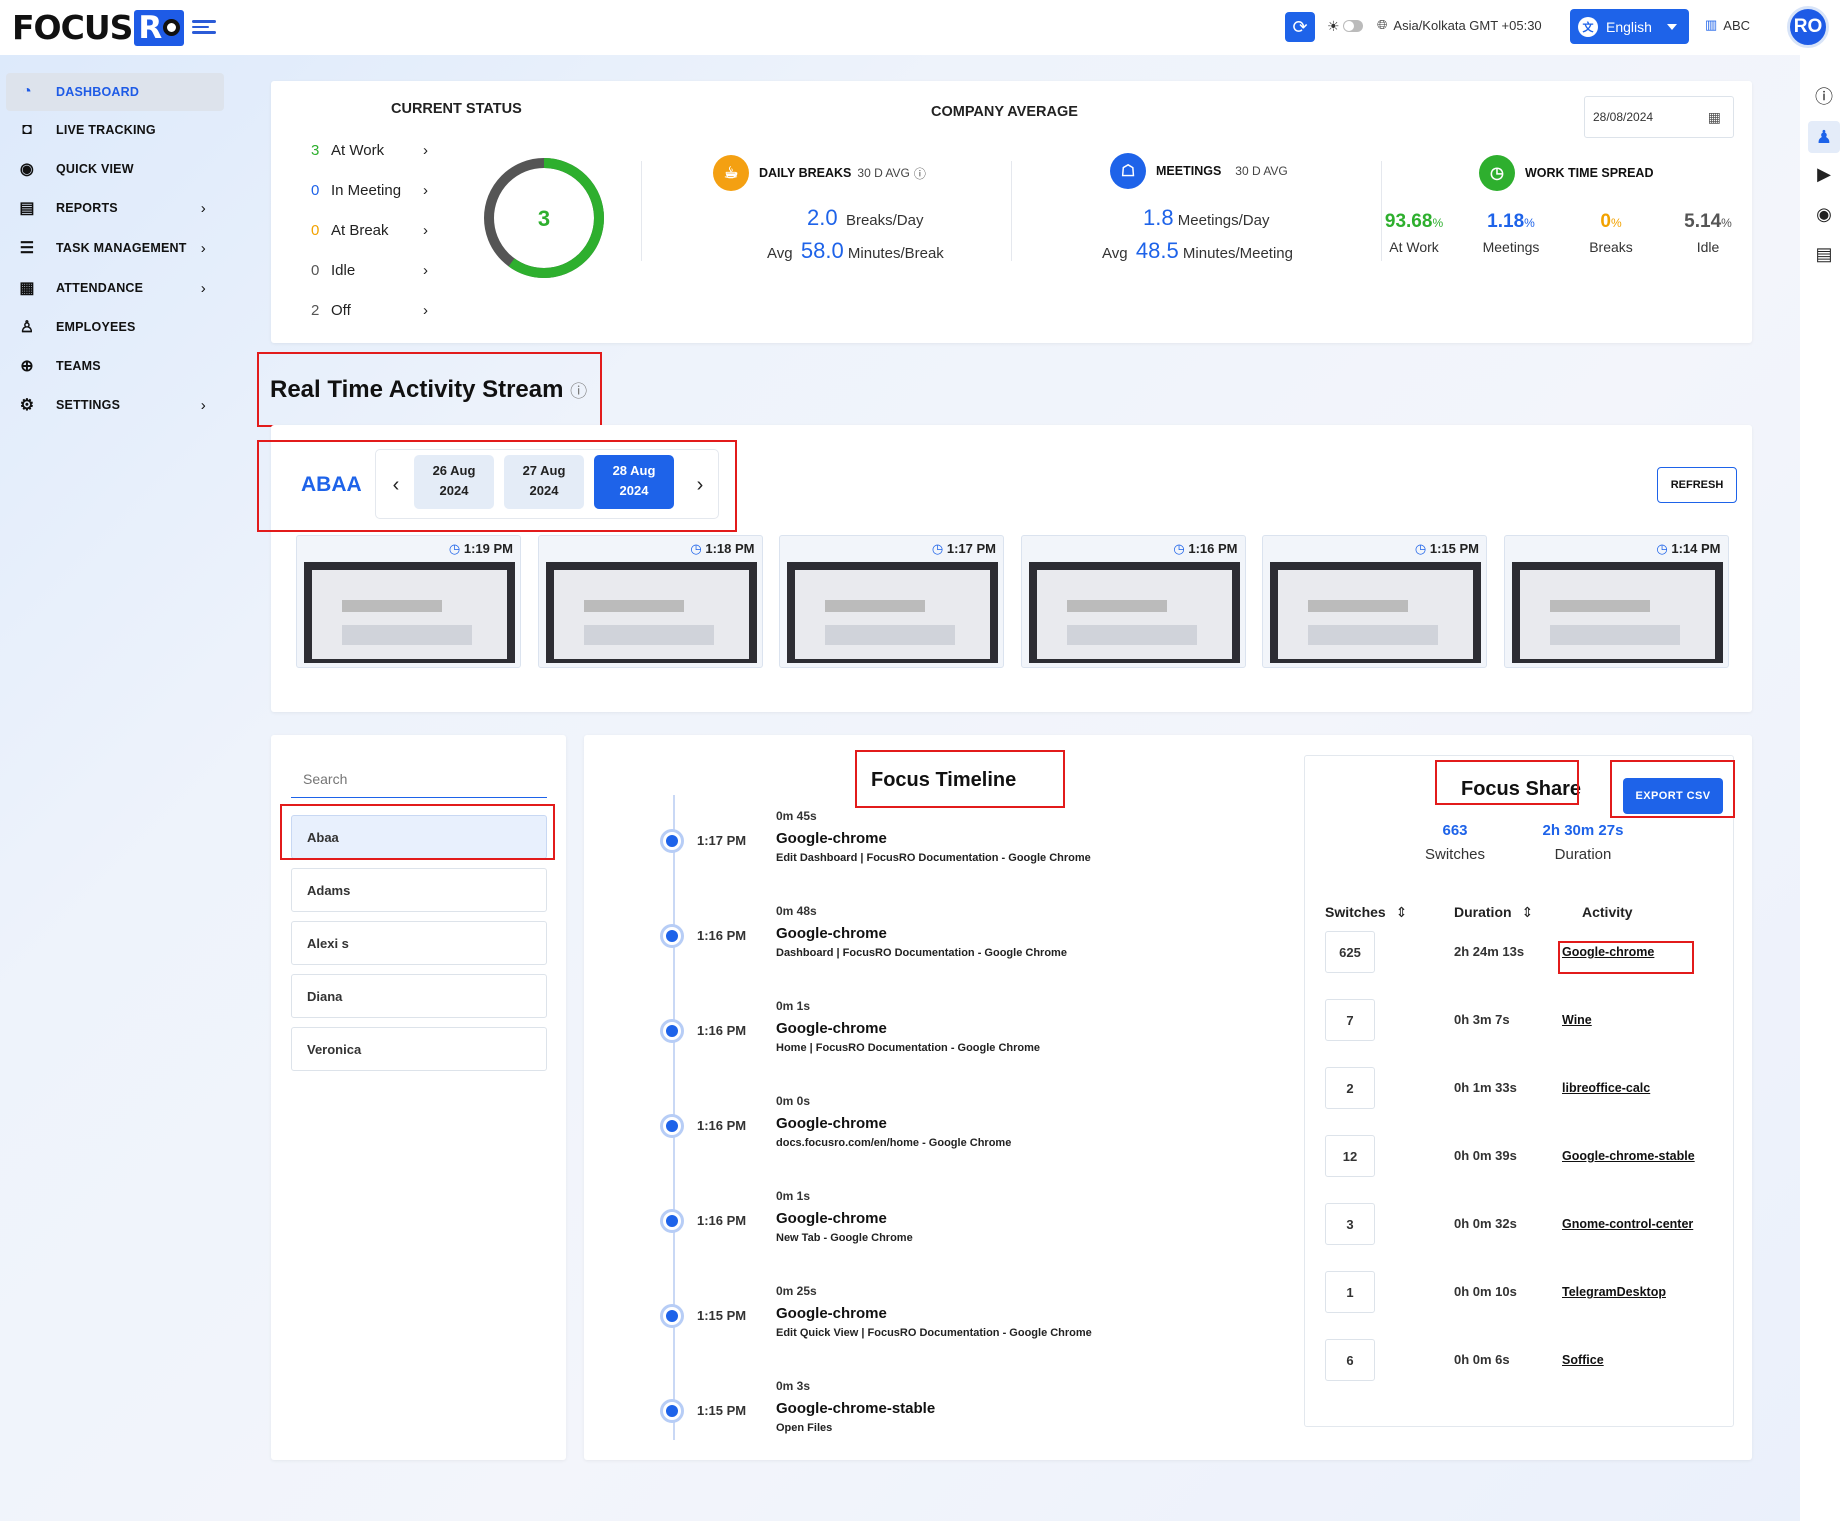 The height and width of the screenshot is (1521, 1848). What do you see at coordinates (1824, 96) in the screenshot?
I see `help-icon: ⓘ` at bounding box center [1824, 96].